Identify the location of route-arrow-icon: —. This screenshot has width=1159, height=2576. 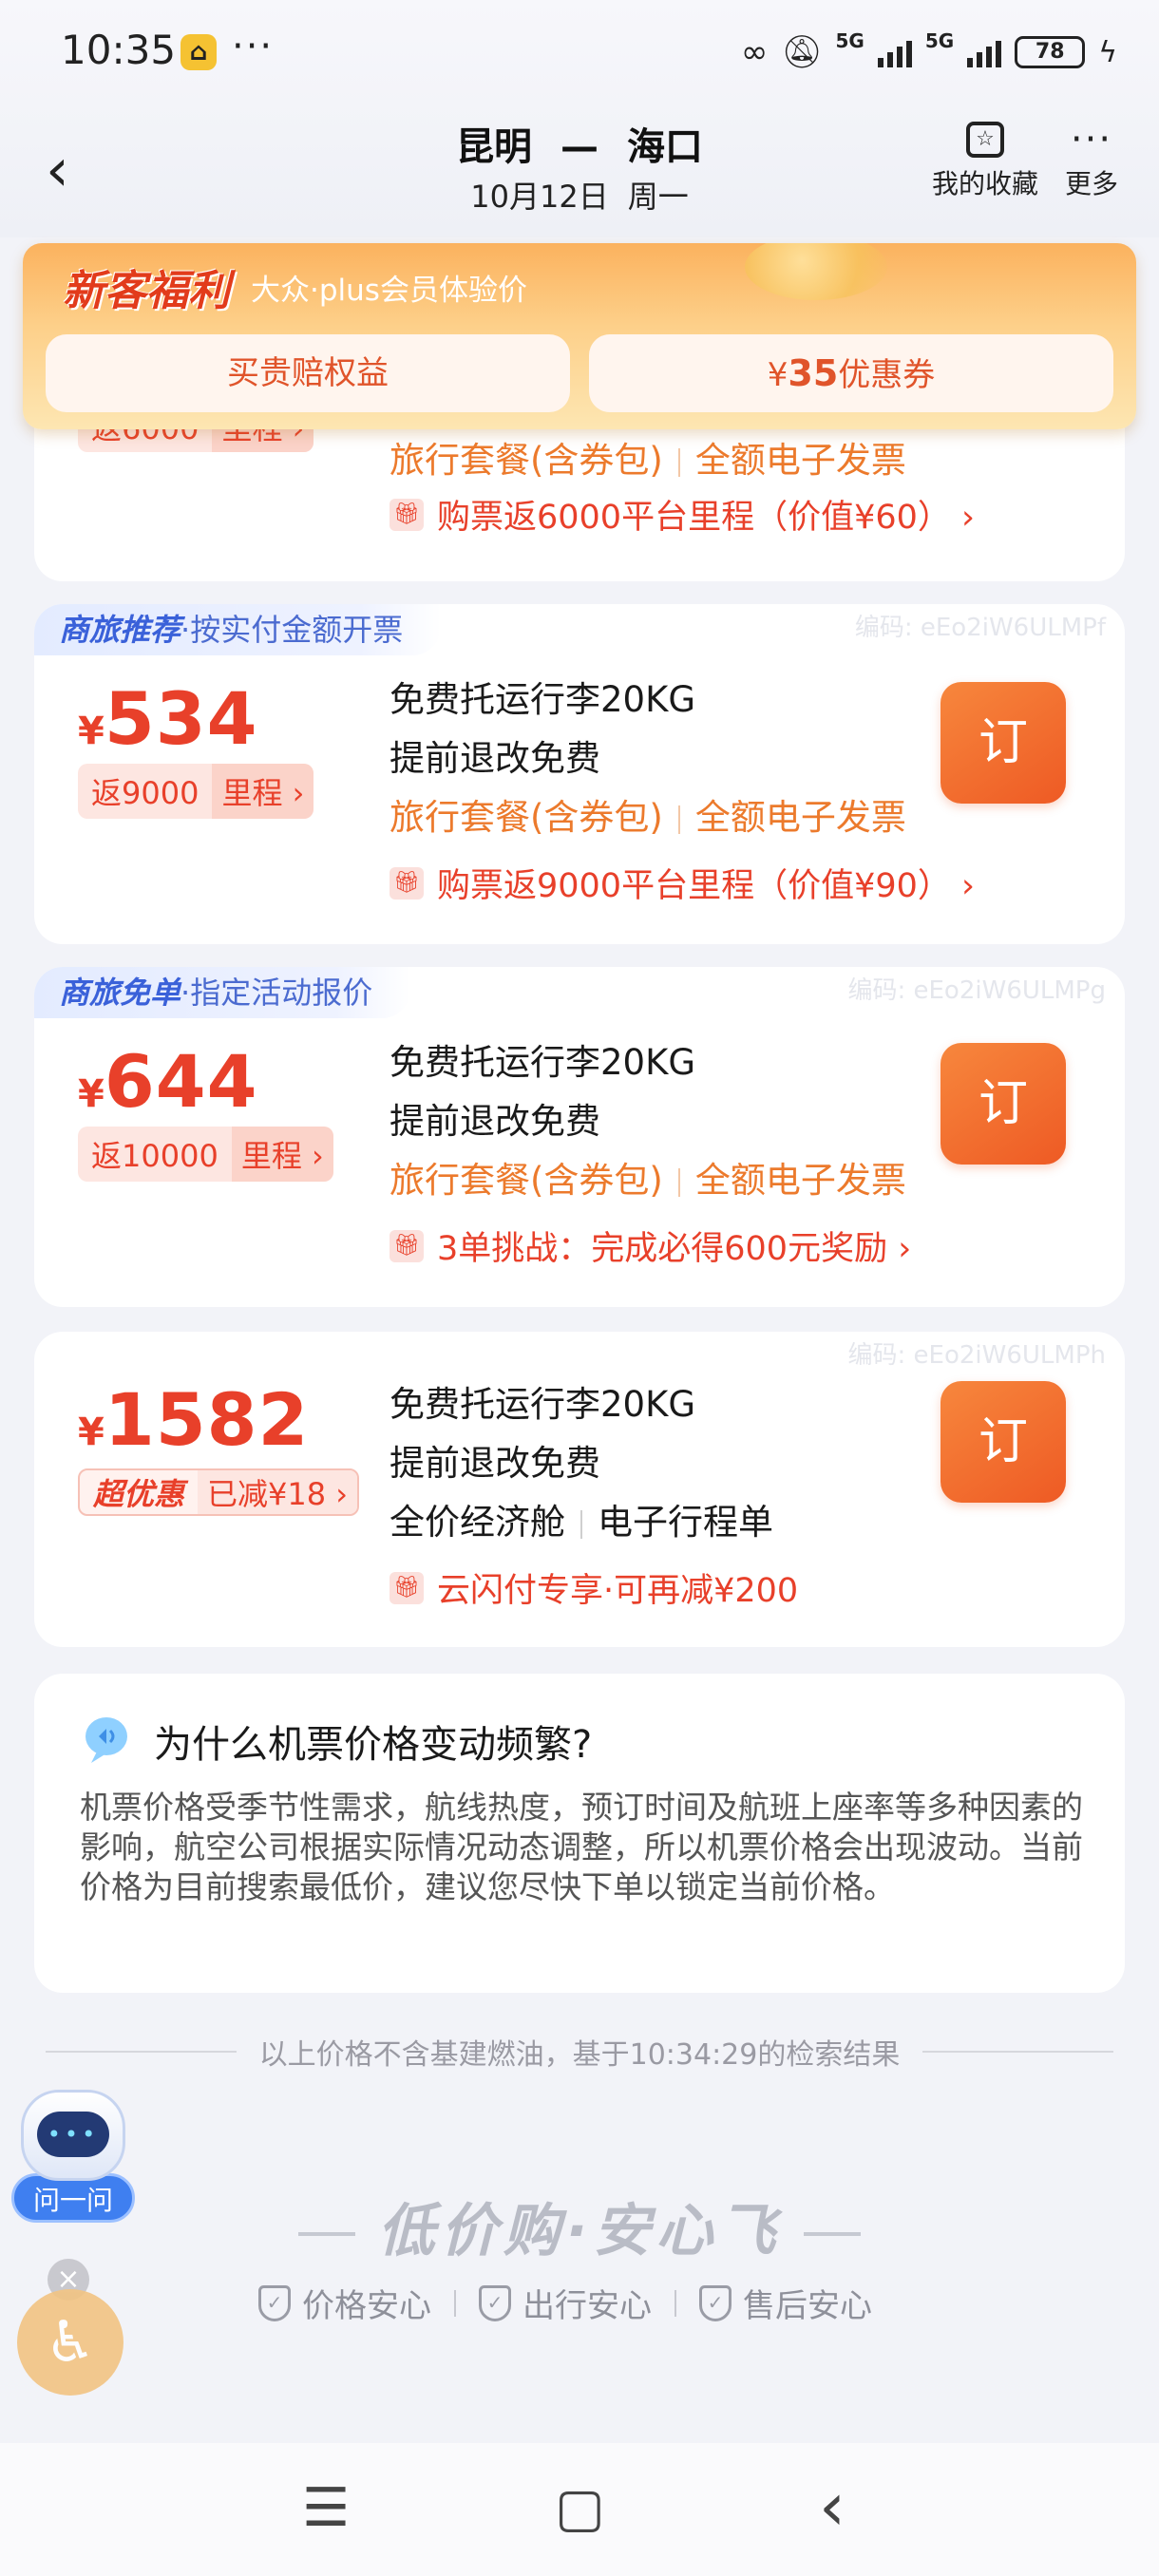
(579, 147).